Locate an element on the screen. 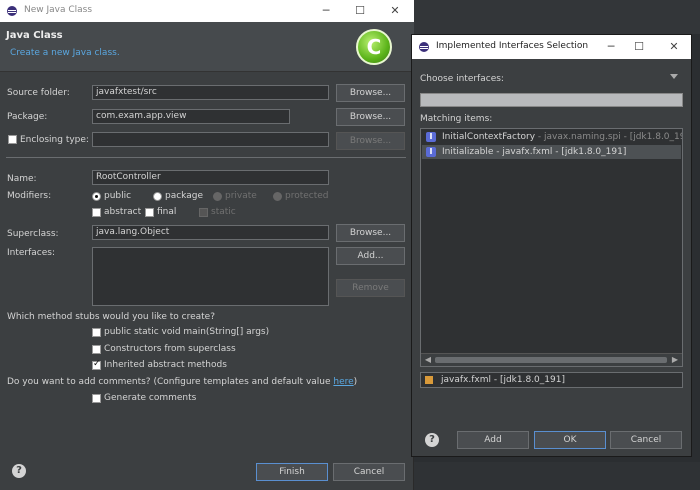  dialog-help-icon: ? is located at coordinates (432, 440).